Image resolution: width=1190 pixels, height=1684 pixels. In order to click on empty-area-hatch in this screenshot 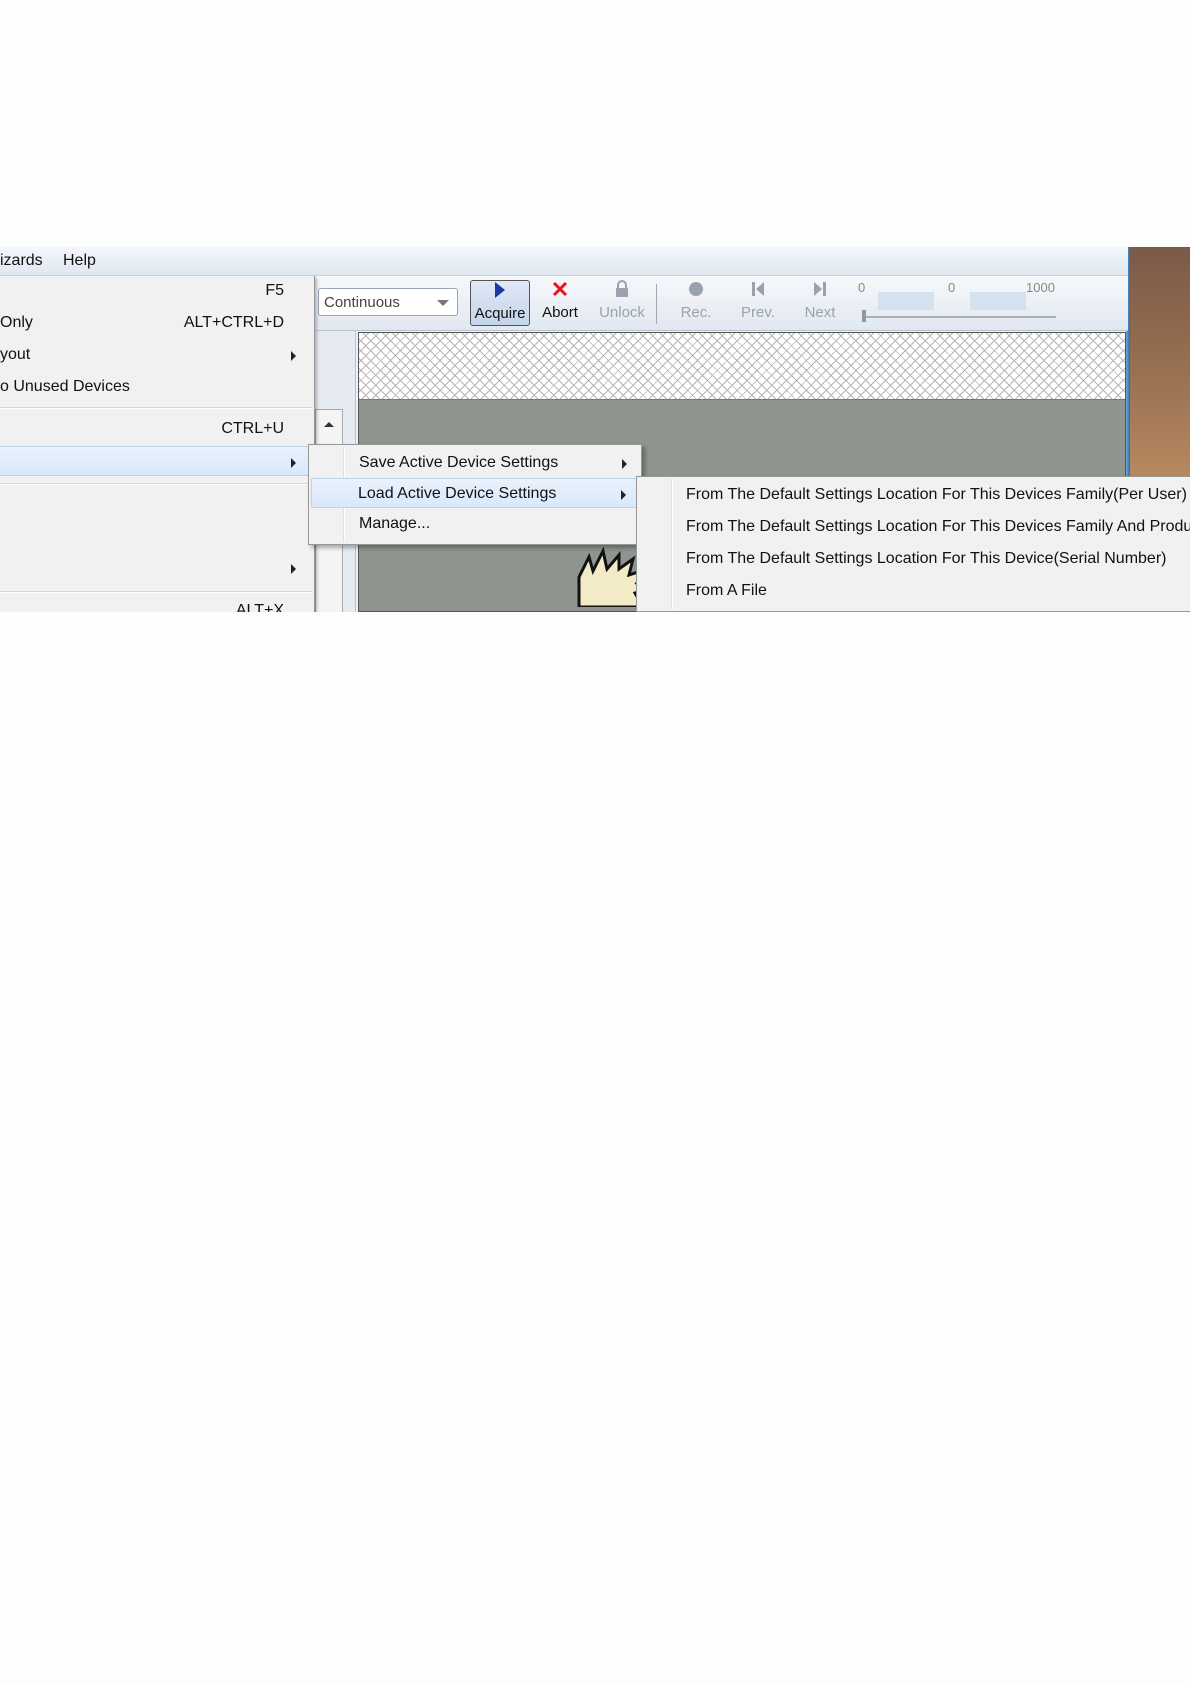, I will do `click(742, 366)`.